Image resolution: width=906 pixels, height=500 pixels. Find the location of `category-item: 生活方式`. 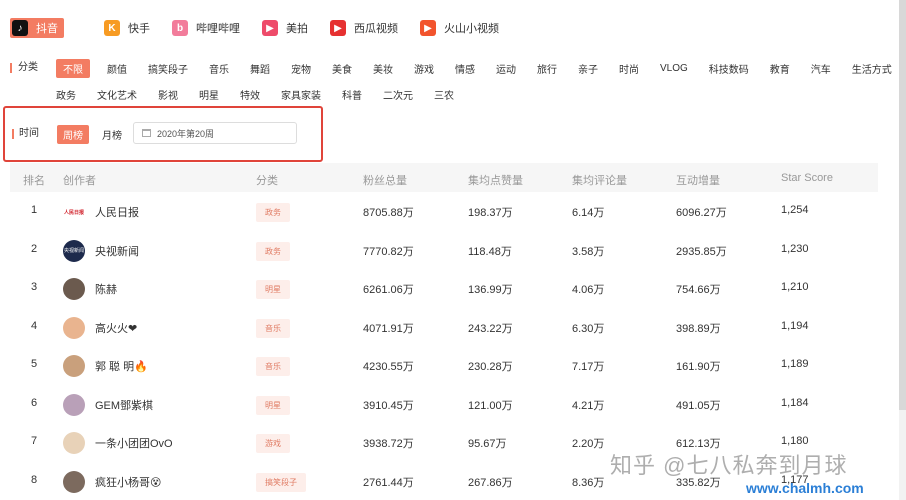

category-item: 生活方式 is located at coordinates (872, 68).